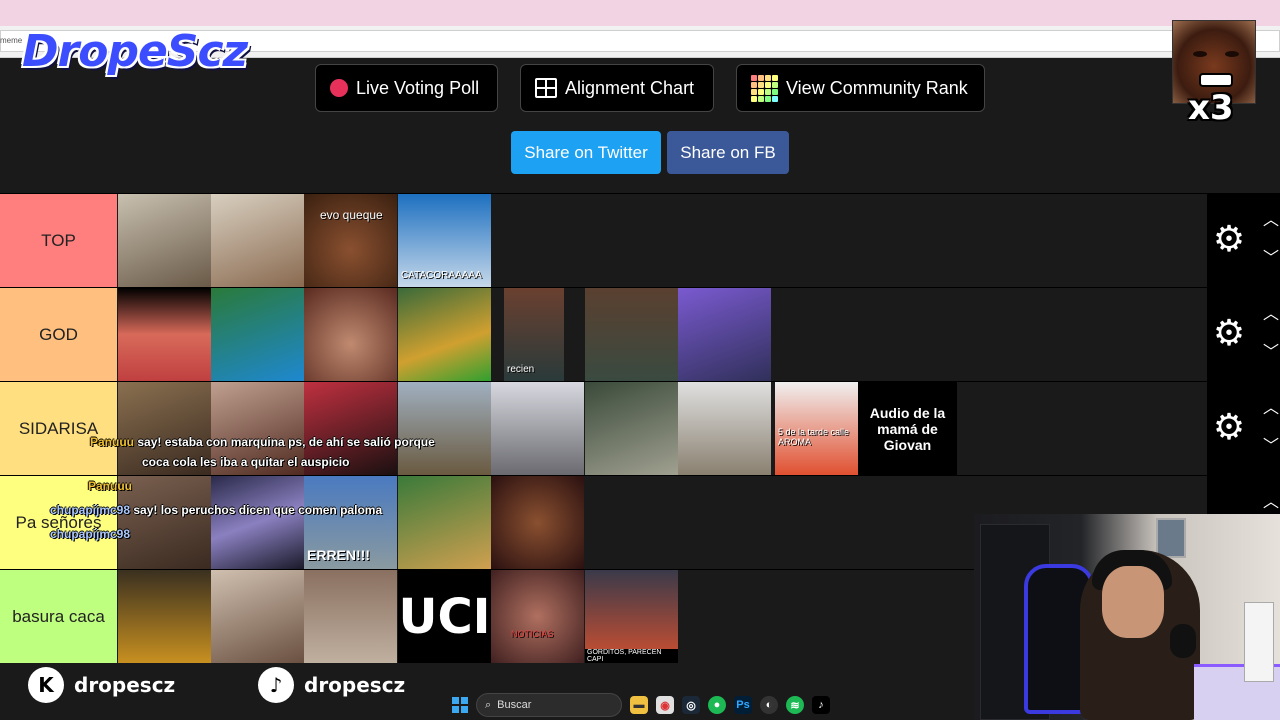 The height and width of the screenshot is (720, 1280). Describe the element at coordinates (631, 656) in the screenshot. I see `tier-item-caption: GORDITOS, PARECEN CAPI` at that location.